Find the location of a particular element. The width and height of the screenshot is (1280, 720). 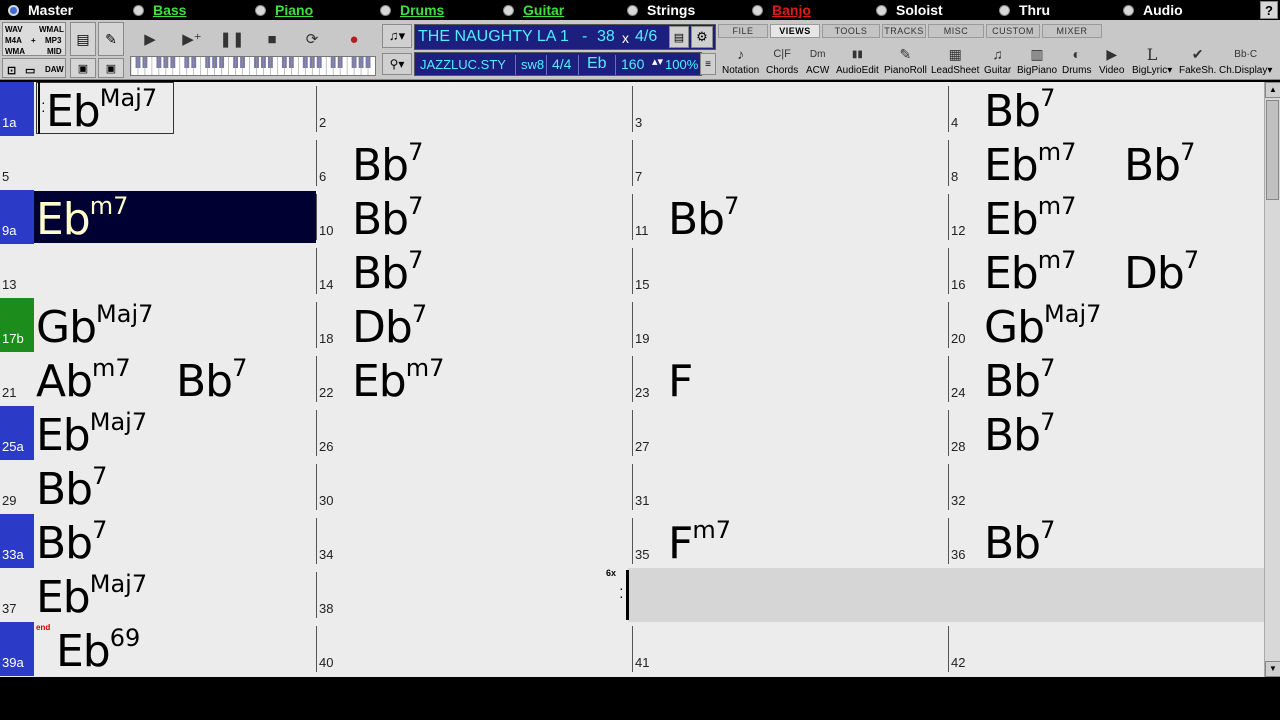

tab-views: VIEWS is located at coordinates (795, 31).